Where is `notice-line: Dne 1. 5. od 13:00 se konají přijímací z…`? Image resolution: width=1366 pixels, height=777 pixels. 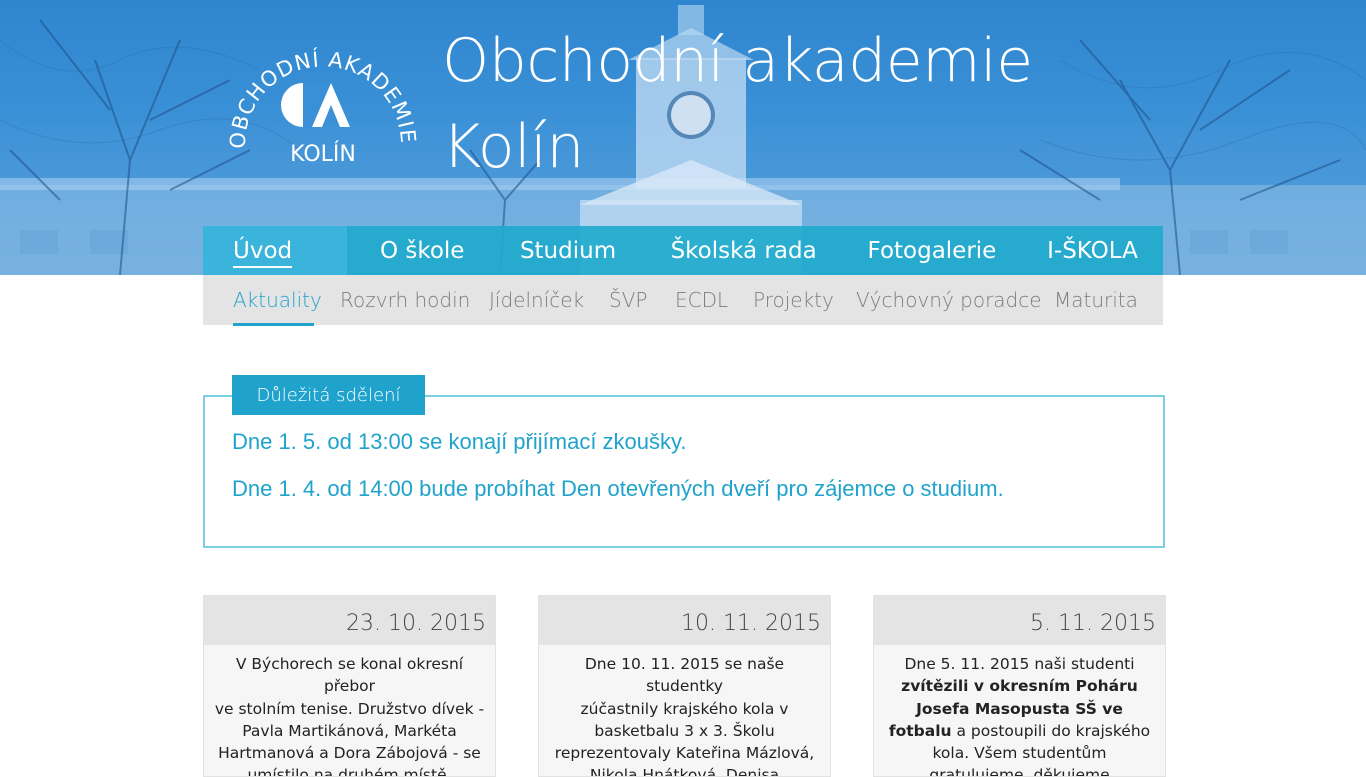 notice-line: Dne 1. 5. od 13:00 se konají přijímací z… is located at coordinates (459, 441).